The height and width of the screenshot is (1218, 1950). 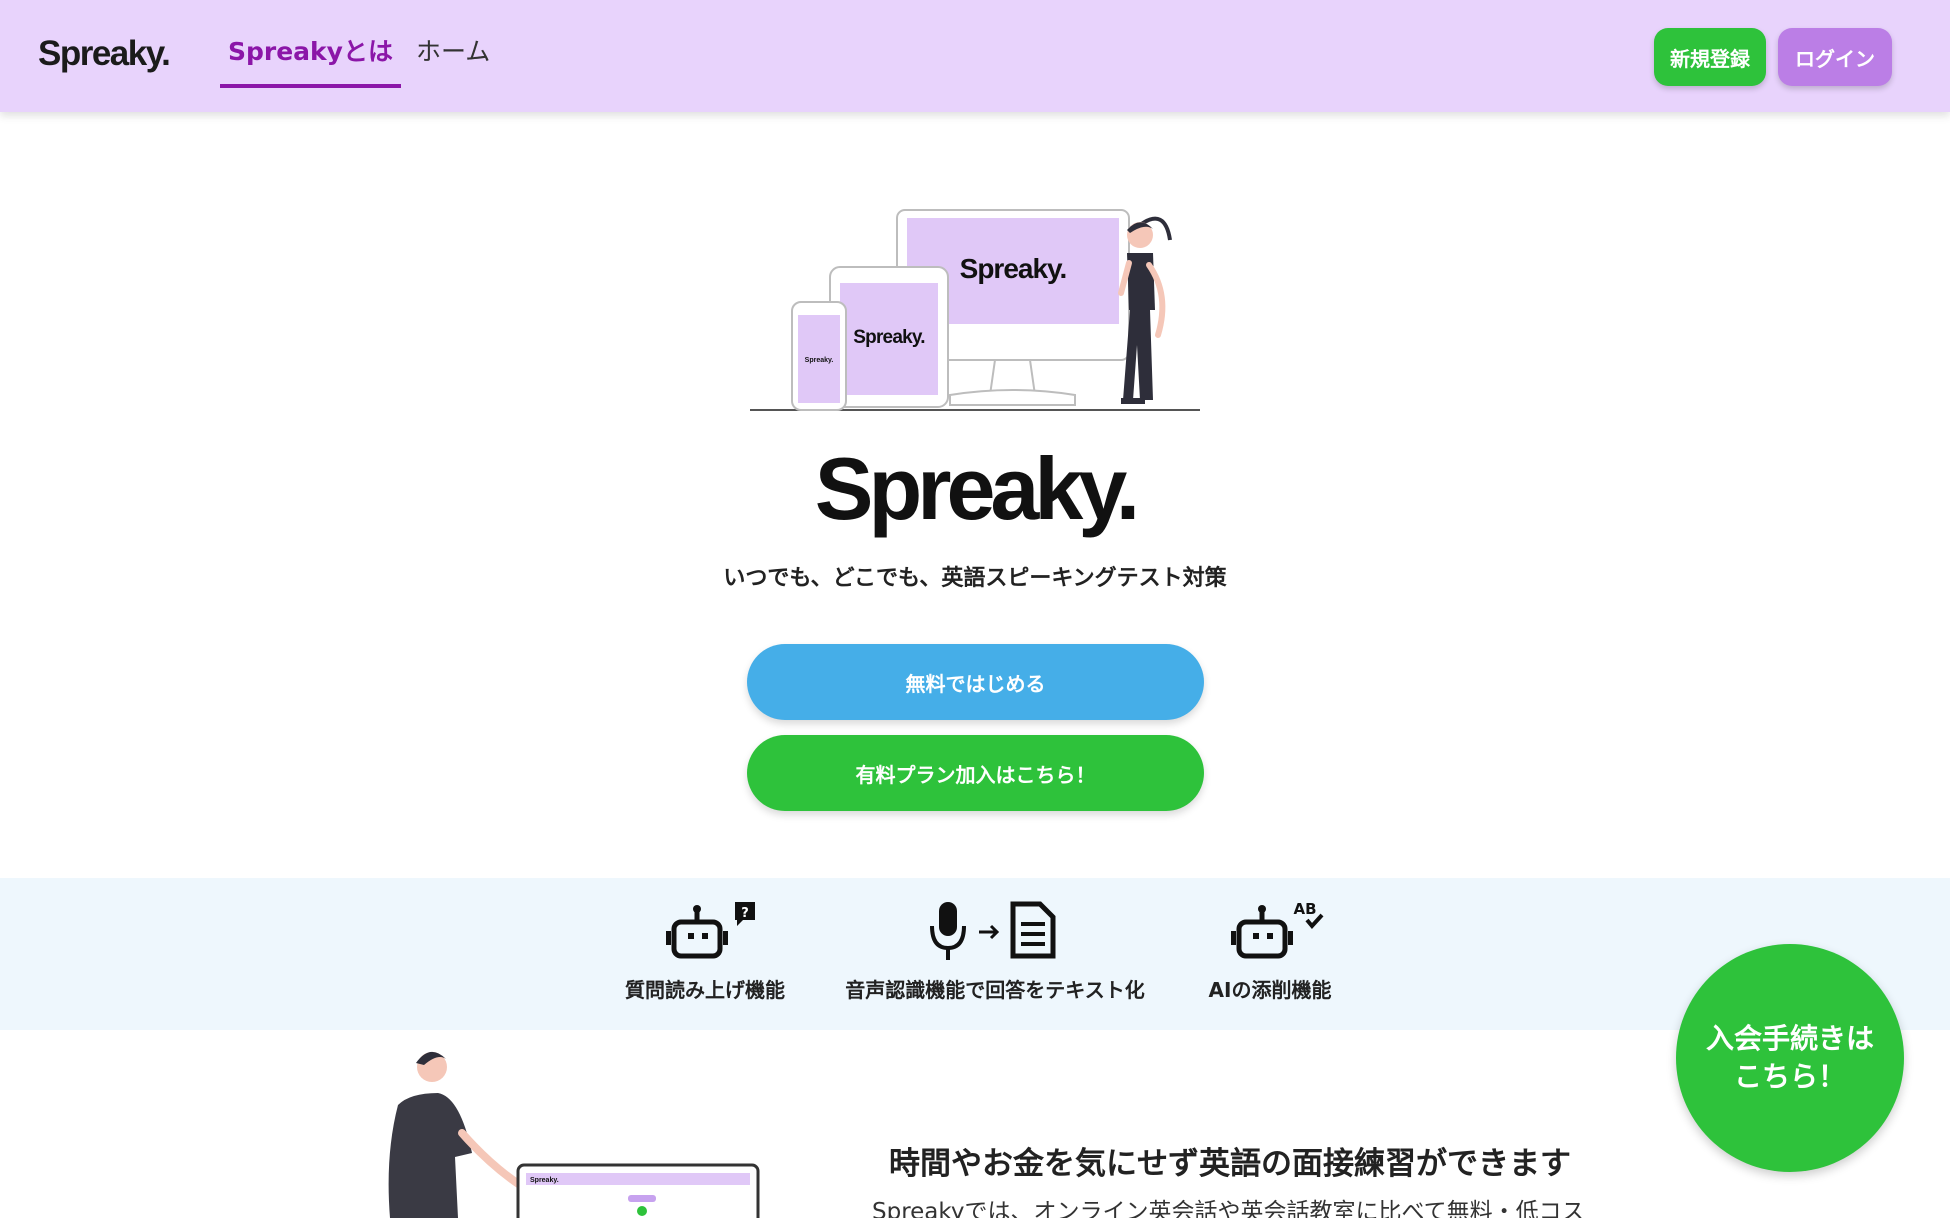 What do you see at coordinates (888, 337) in the screenshot?
I see `tablet-logo: Spreaky.` at bounding box center [888, 337].